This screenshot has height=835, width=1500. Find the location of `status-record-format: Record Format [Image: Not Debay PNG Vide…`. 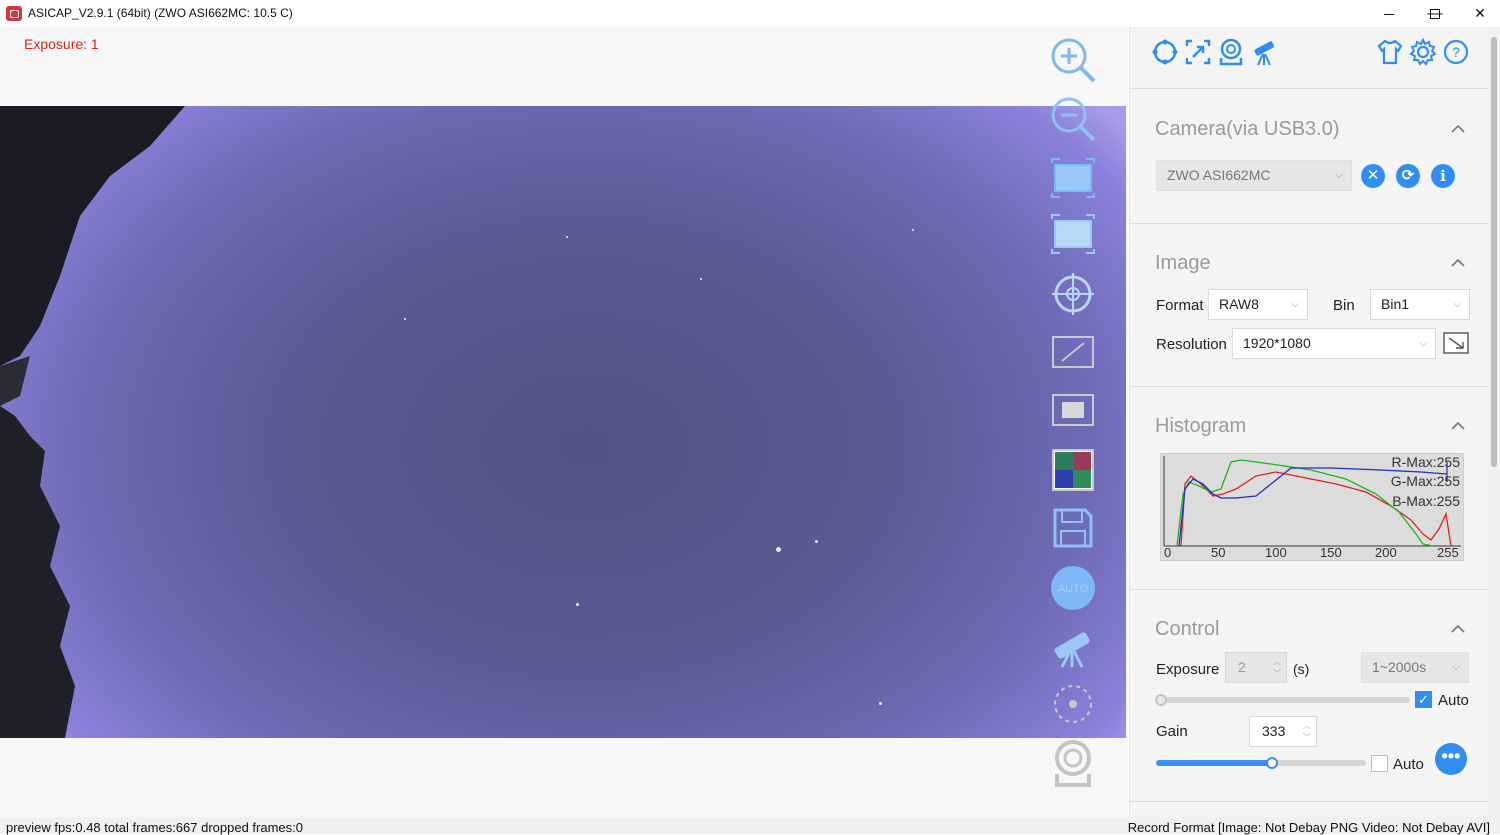

status-record-format: Record Format [Image: Not Debay PNG Vide… is located at coordinates (1308, 827).